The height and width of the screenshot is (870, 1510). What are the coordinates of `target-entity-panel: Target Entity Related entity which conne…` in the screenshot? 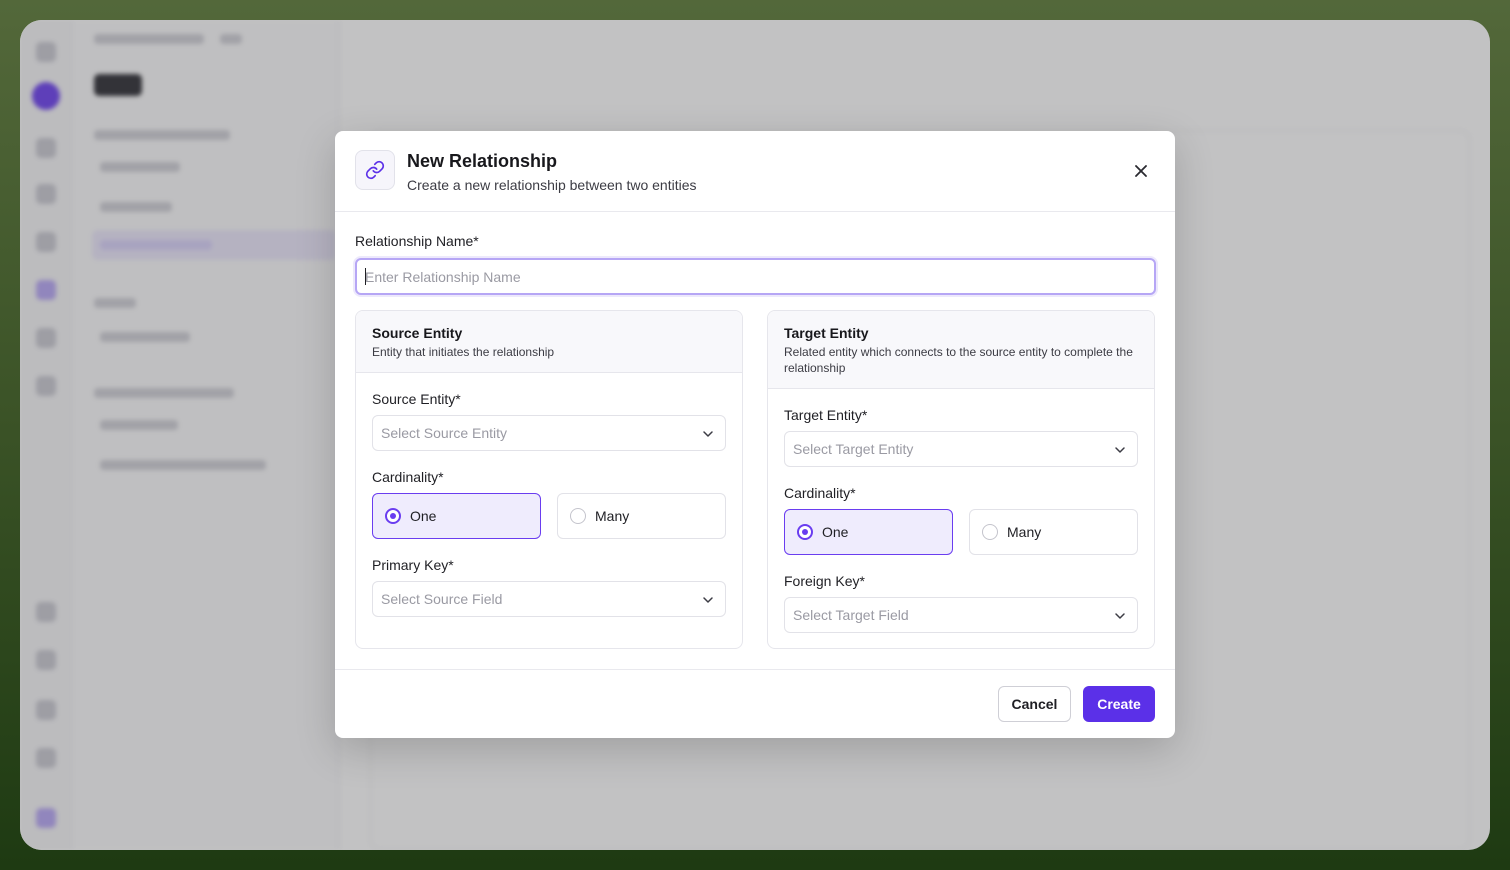 It's located at (961, 479).